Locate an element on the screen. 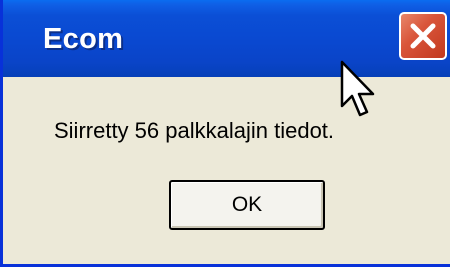  ok-button-label: OK is located at coordinates (247, 204).